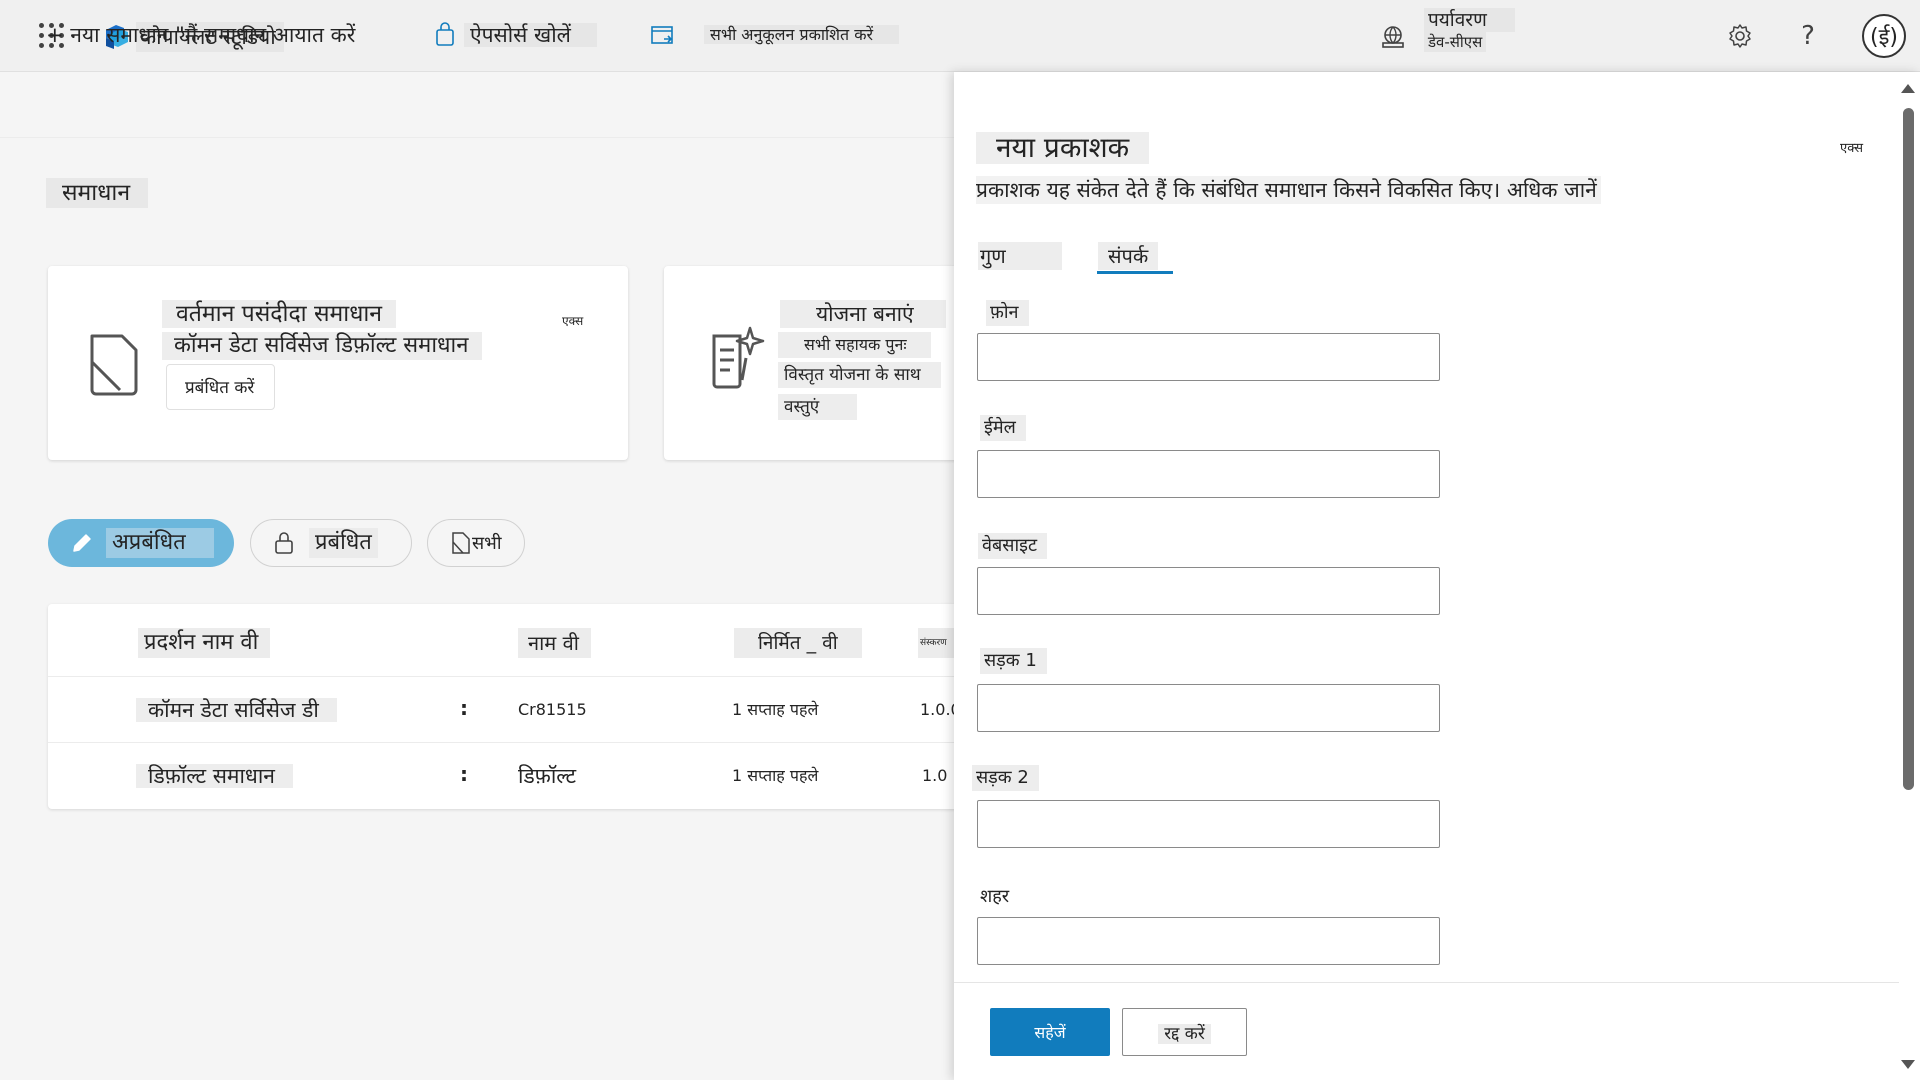 Image resolution: width=1920 pixels, height=1080 pixels. Describe the element at coordinates (1208, 824) in the screenshot. I see `street2-field` at that location.